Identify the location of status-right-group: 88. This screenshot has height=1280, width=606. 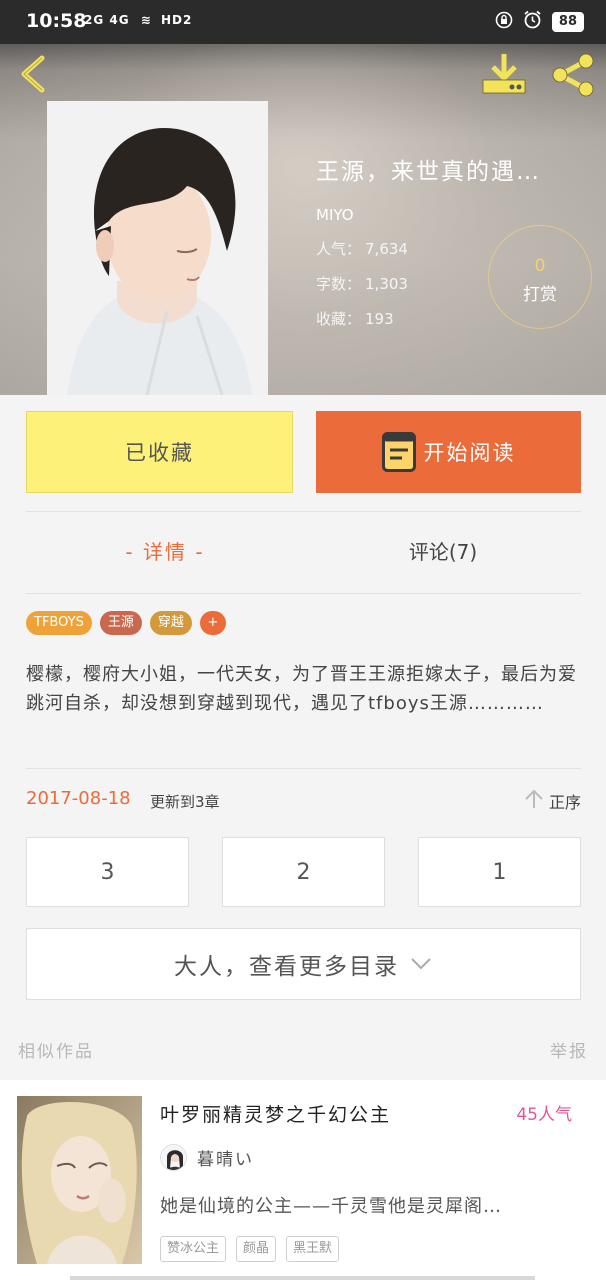
(539, 21).